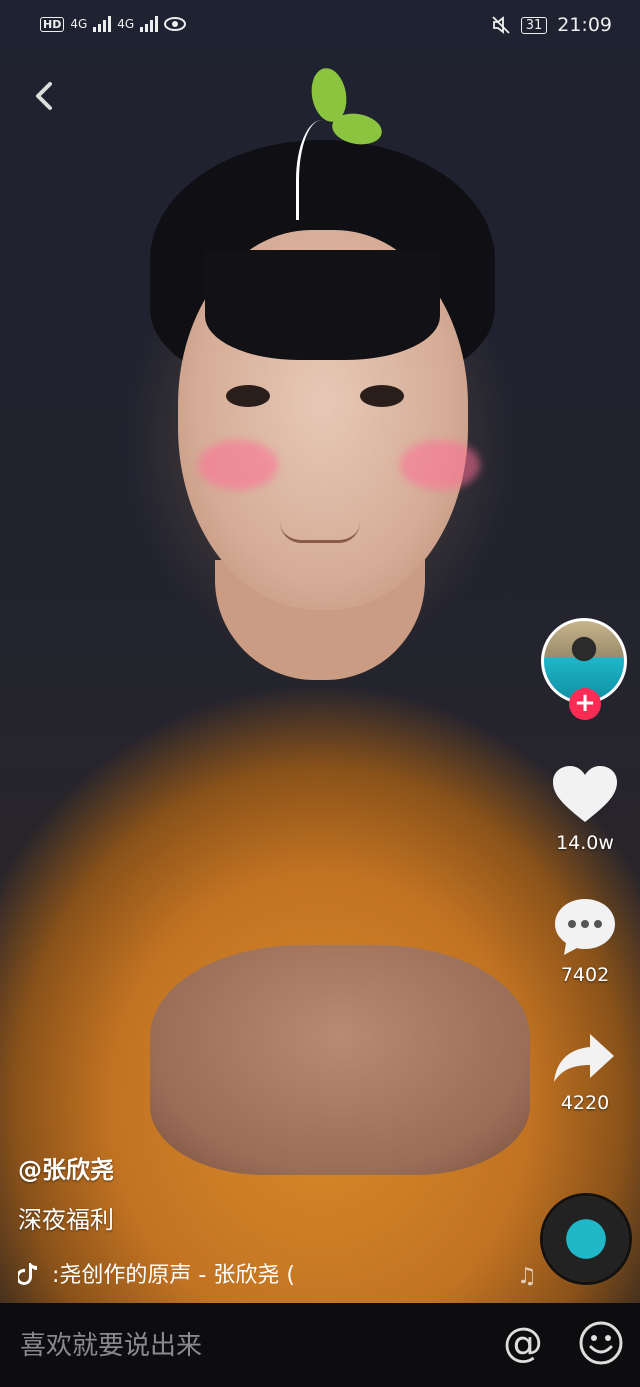  I want to click on left-blush, so click(238, 465).